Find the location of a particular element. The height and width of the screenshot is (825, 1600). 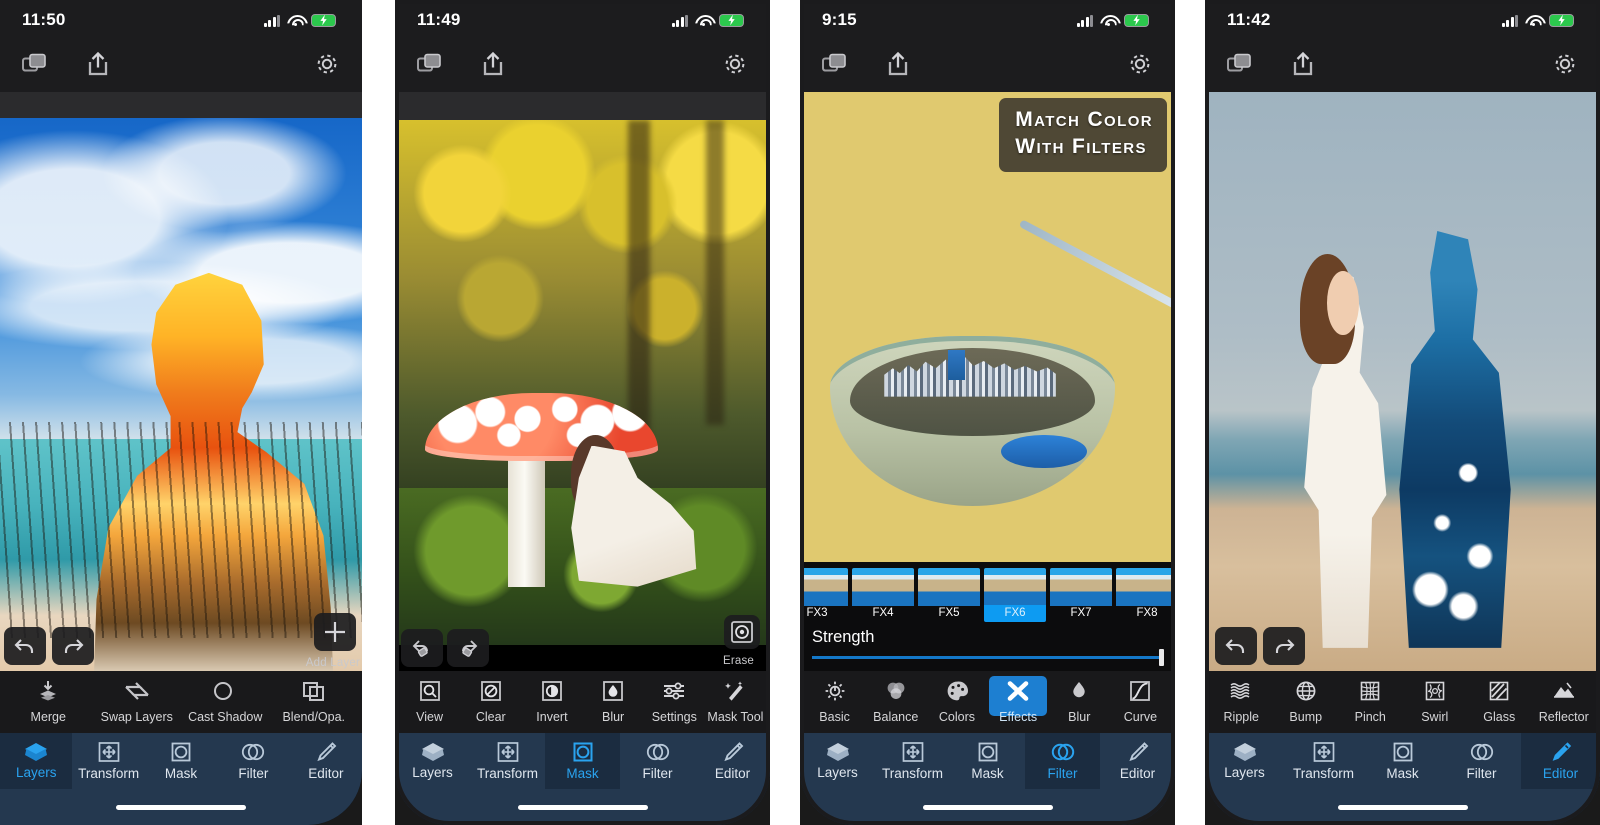

filter-item: FX3 is located at coordinates (824, 595).